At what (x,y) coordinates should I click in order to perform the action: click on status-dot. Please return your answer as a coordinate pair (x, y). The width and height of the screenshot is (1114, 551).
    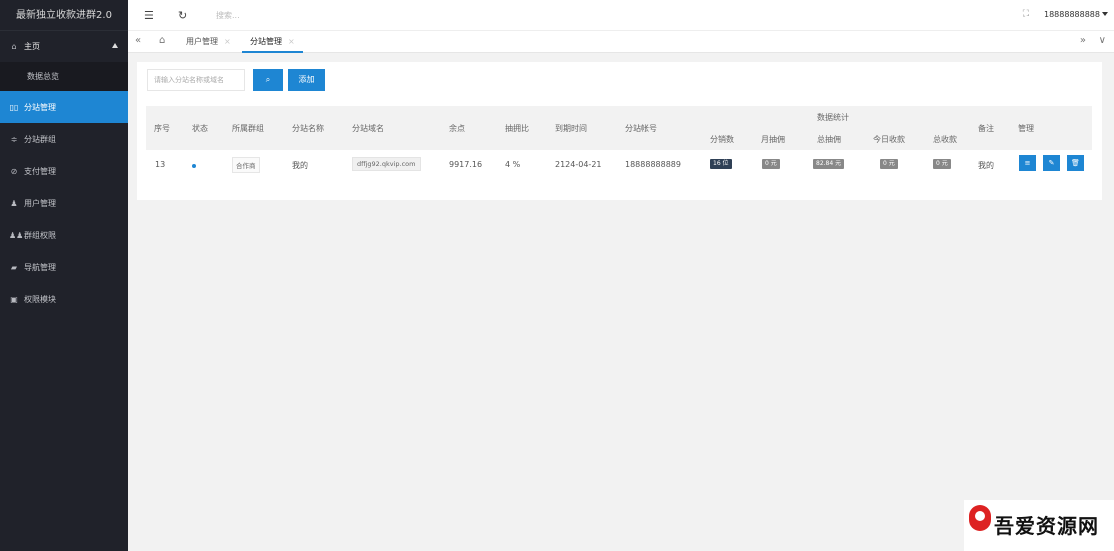
    Looking at the image, I should click on (194, 166).